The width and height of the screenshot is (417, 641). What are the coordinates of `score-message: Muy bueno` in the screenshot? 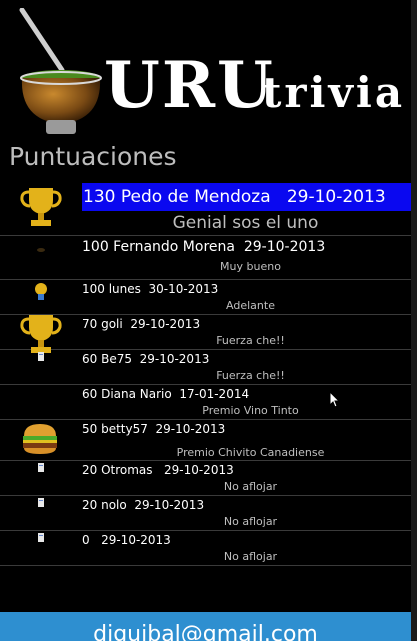 It's located at (250, 266).